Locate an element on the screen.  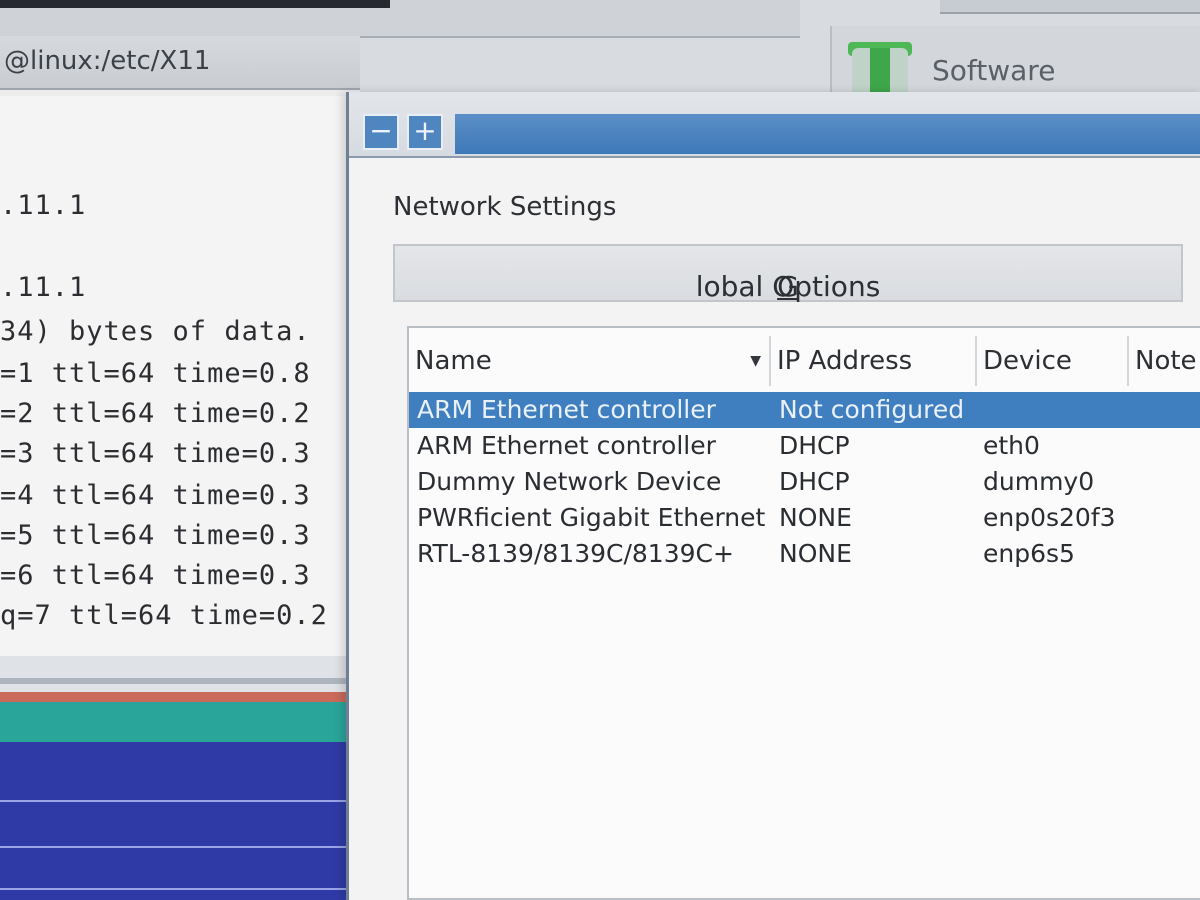
cell-name: RTL-8139/8139C/8139C+ is located at coordinates (575, 553).